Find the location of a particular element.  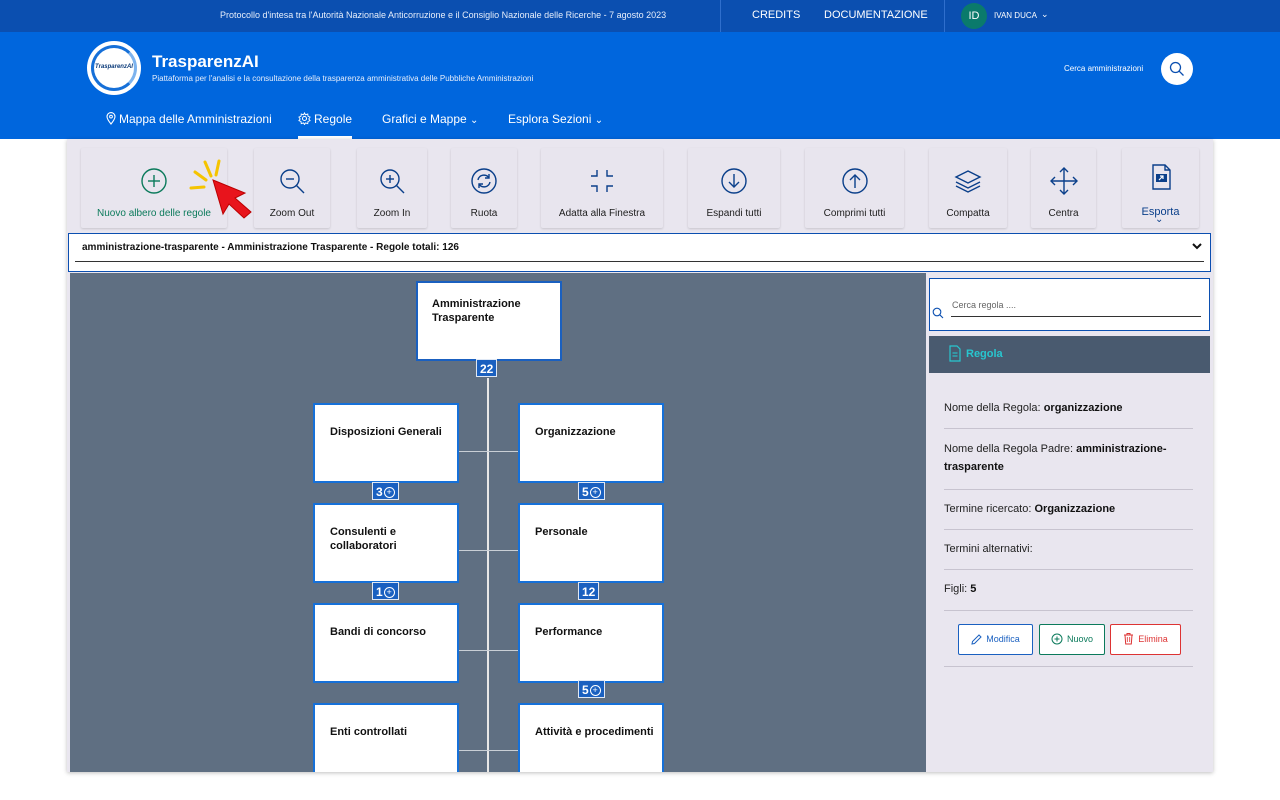

search-button is located at coordinates (1177, 69).